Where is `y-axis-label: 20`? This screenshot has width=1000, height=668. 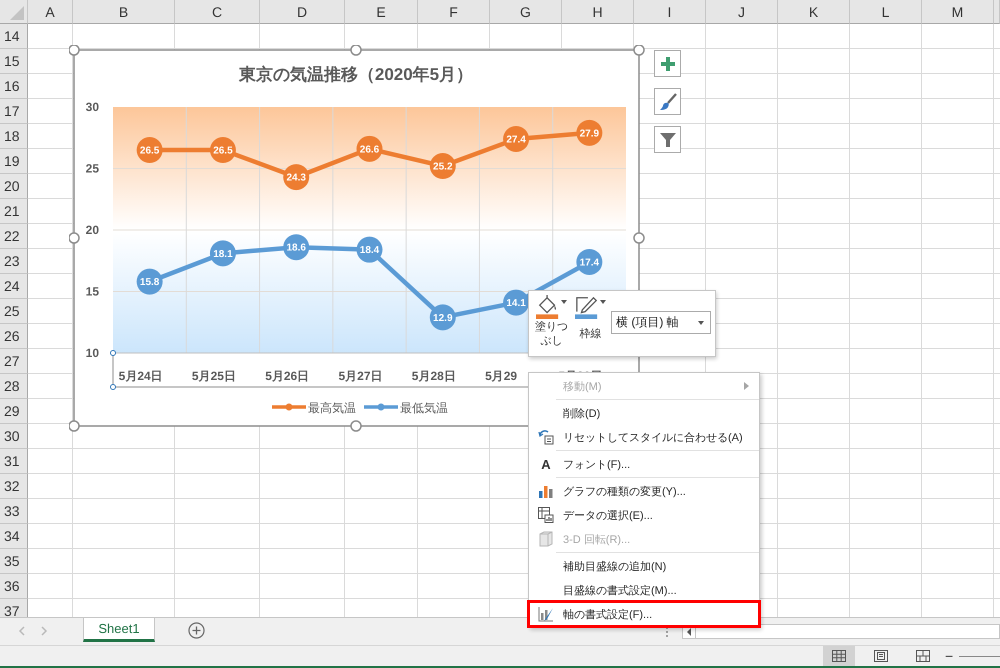 y-axis-label: 20 is located at coordinates (92, 230).